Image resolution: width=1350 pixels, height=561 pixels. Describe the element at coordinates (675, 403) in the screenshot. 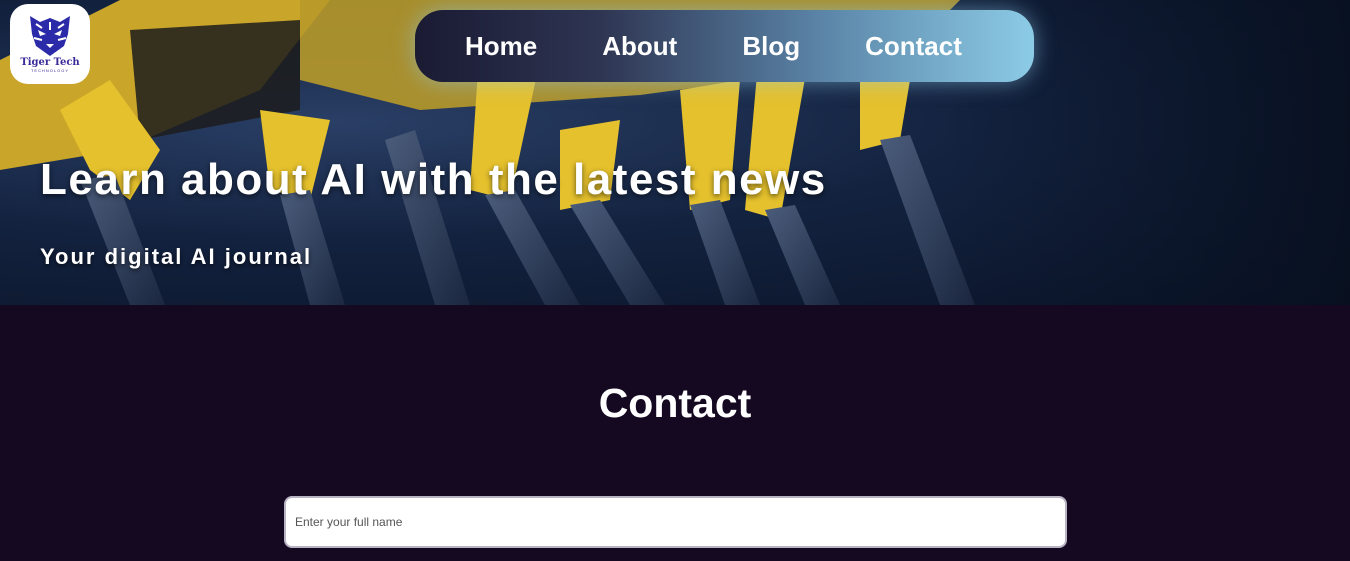

I see `contact-heading: Contact` at that location.